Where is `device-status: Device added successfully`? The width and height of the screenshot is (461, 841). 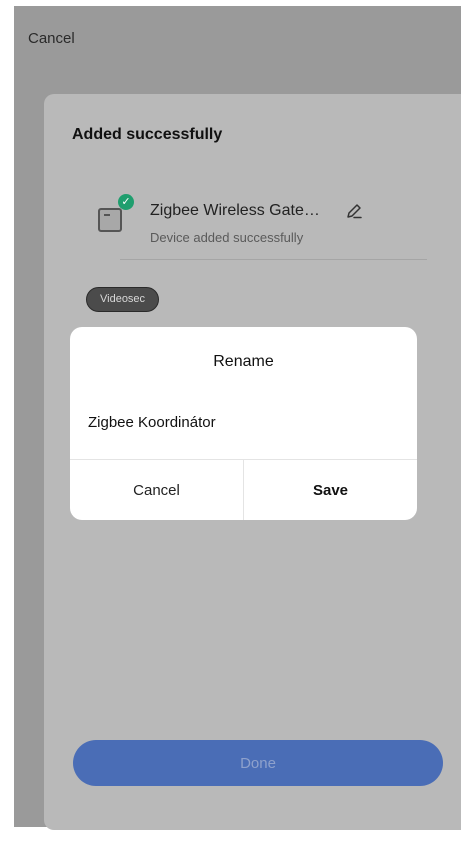 device-status: Device added successfully is located at coordinates (227, 237).